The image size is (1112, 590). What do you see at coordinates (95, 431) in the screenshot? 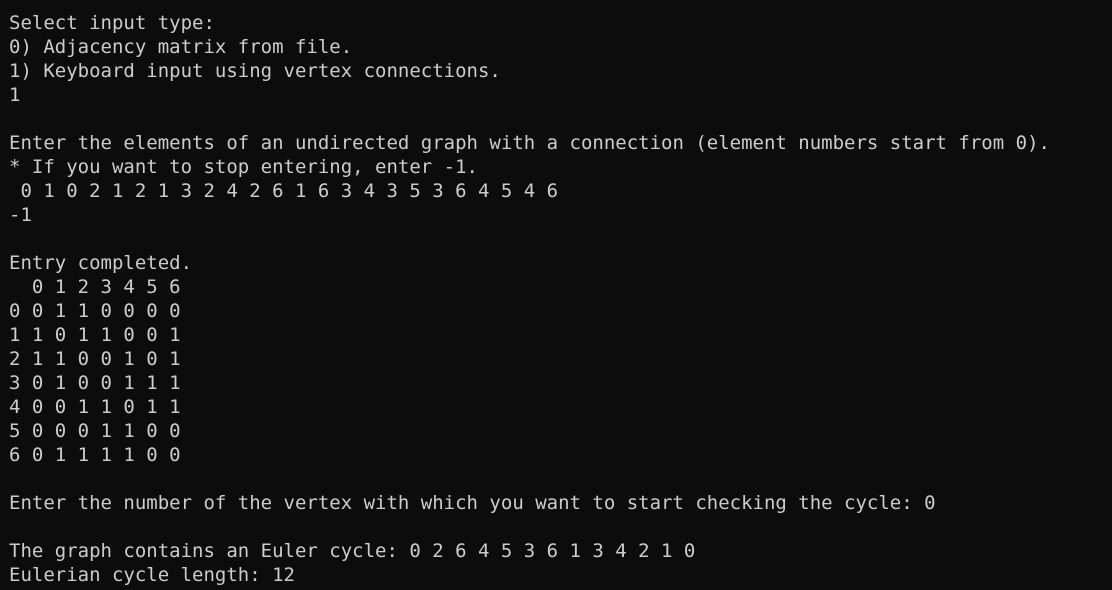
I see `matrix-row: 5 0 0 0 1 1 0 0` at bounding box center [95, 431].